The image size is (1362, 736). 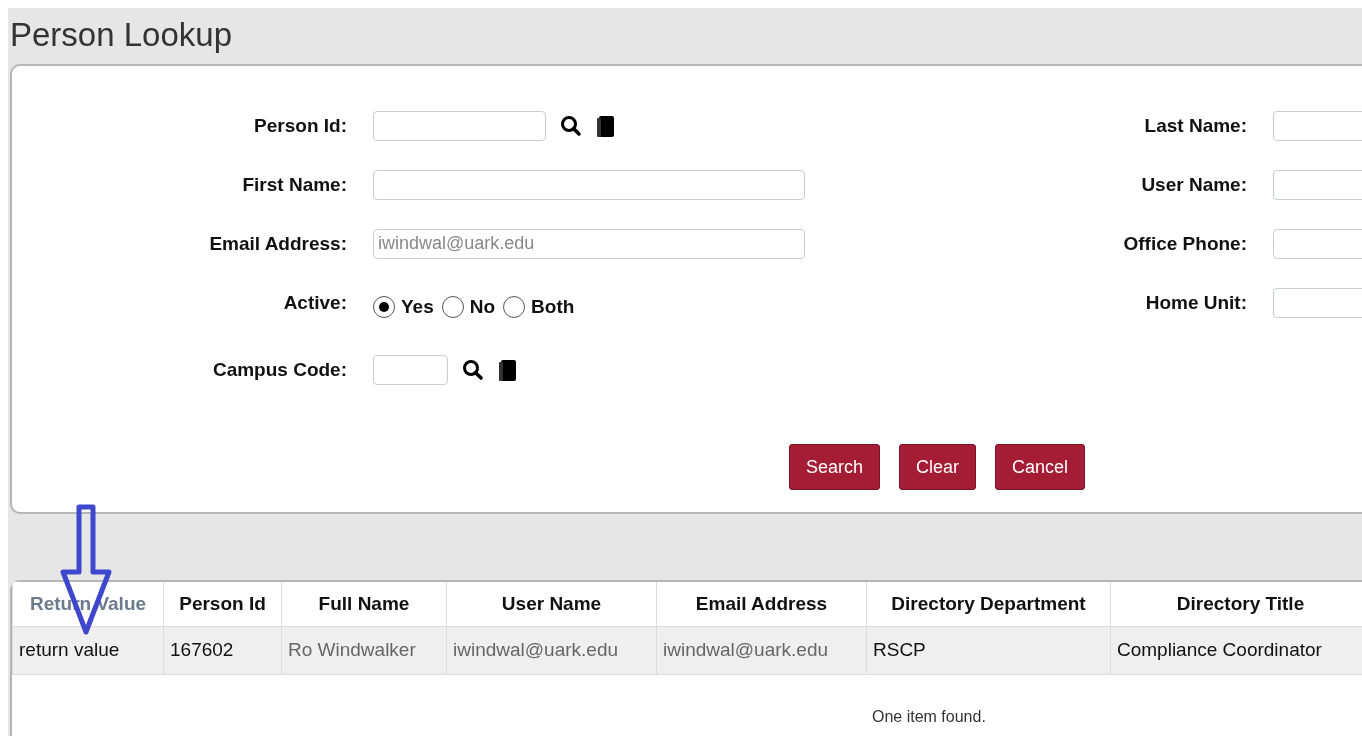 What do you see at coordinates (222, 650) in the screenshot?
I see `table-cell: 167602` at bounding box center [222, 650].